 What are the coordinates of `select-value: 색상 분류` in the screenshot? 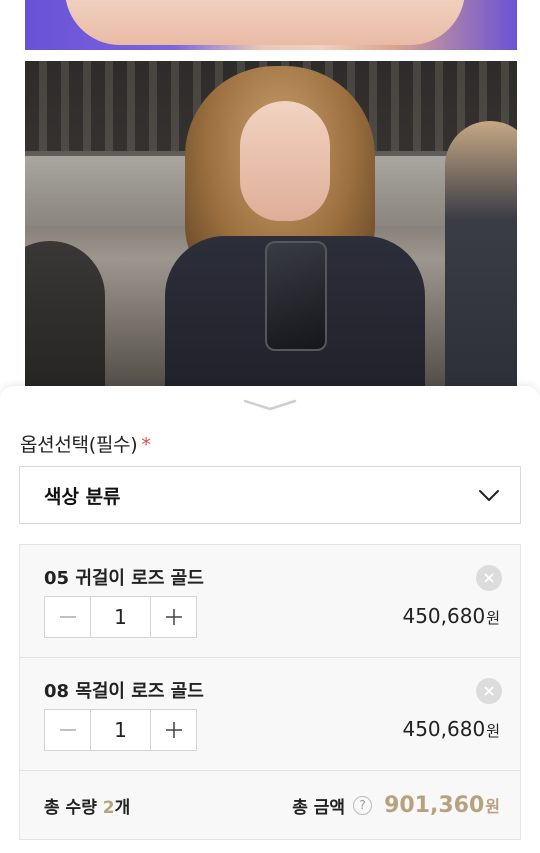 It's located at (82, 496).